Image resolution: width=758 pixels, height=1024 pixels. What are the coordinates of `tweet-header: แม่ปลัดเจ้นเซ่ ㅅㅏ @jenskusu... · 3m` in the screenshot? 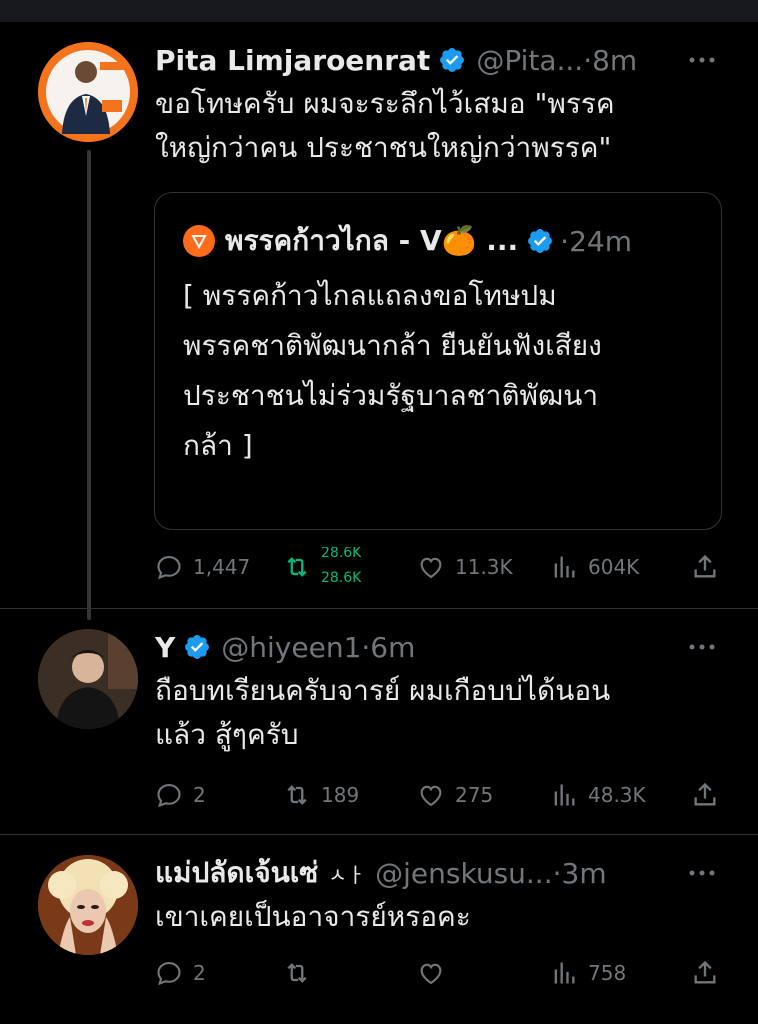 It's located at (441, 873).